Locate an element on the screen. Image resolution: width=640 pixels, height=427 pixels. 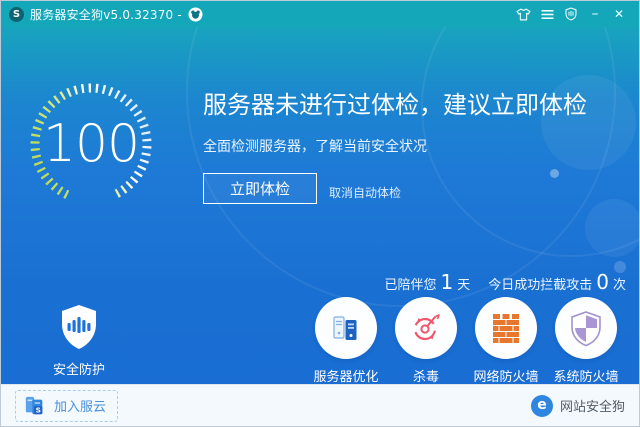
join-cloud-label: 加入服云 is located at coordinates (80, 407).